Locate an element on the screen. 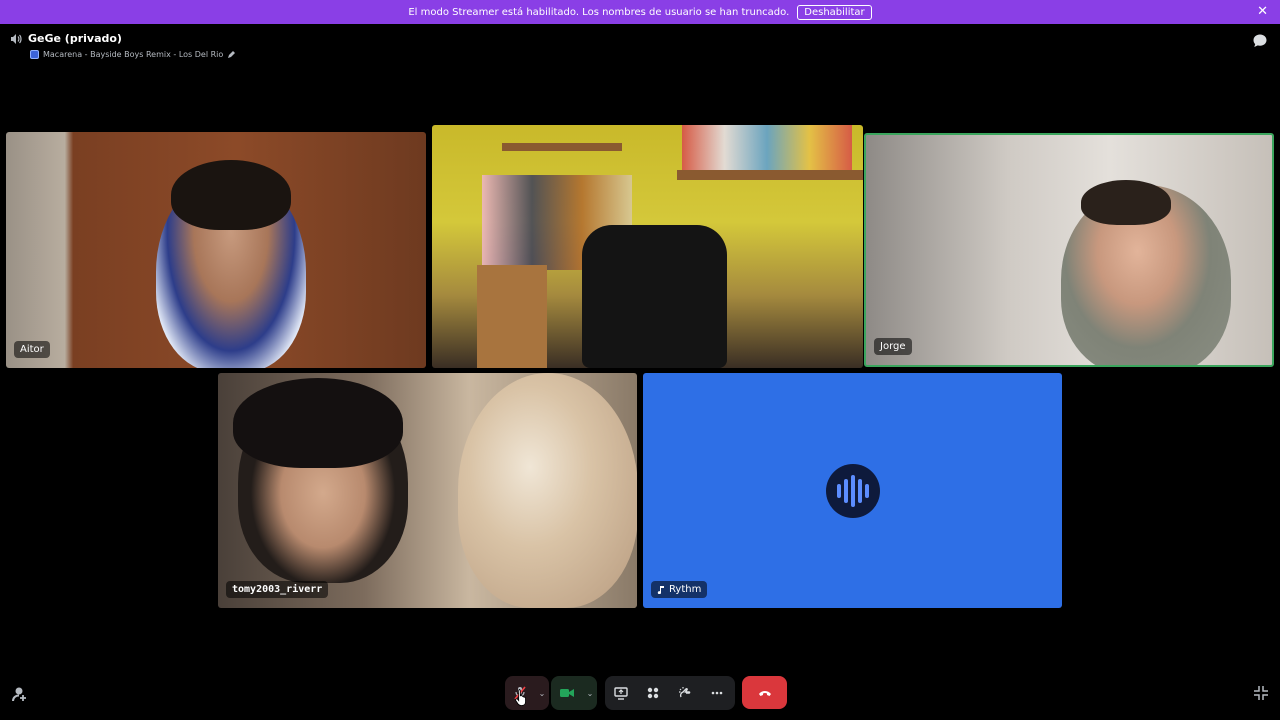 The height and width of the screenshot is (720, 1280). participant-name: Rythm is located at coordinates (679, 589).